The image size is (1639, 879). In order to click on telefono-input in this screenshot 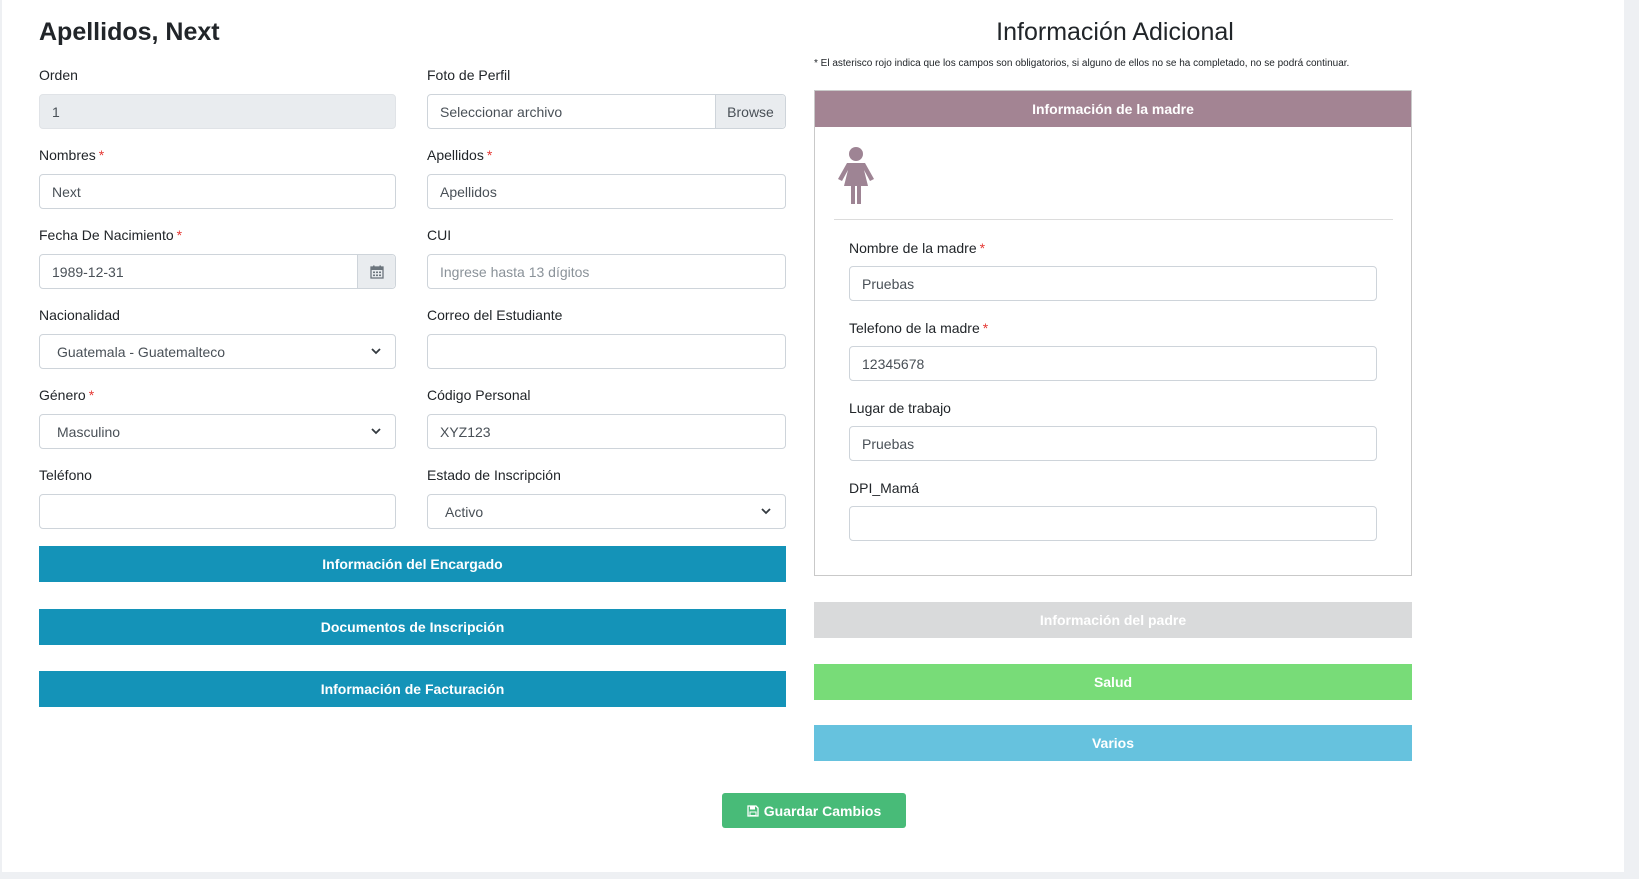, I will do `click(217, 511)`.